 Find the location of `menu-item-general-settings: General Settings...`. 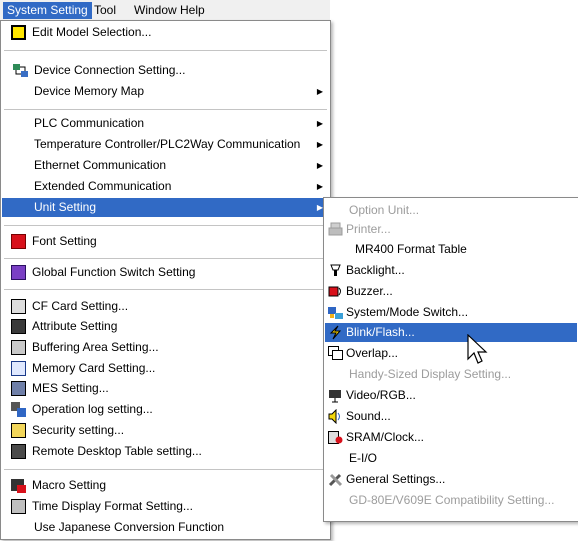

menu-item-general-settings: General Settings... is located at coordinates (451, 479).